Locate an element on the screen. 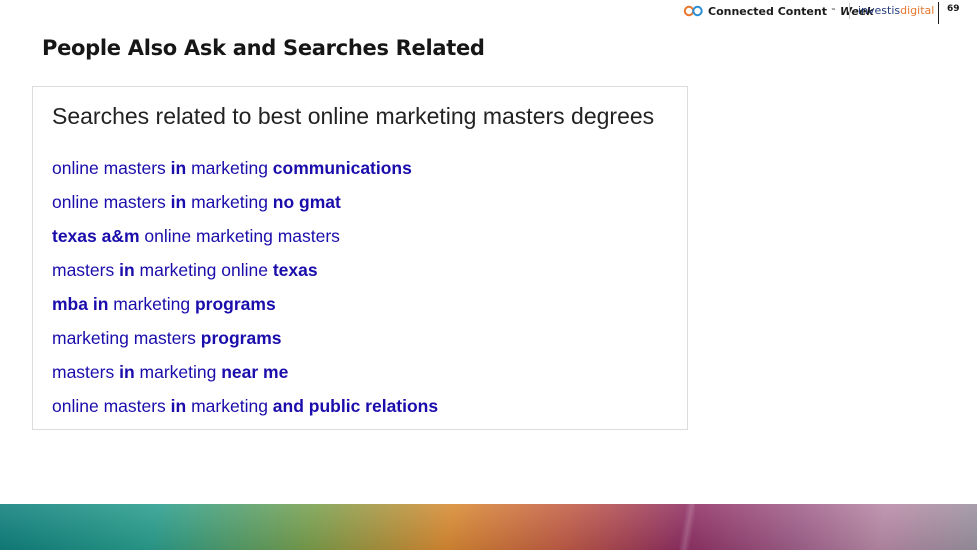  connected-content-week-logo: Connected Content ™ Week is located at coordinates (778, 11).